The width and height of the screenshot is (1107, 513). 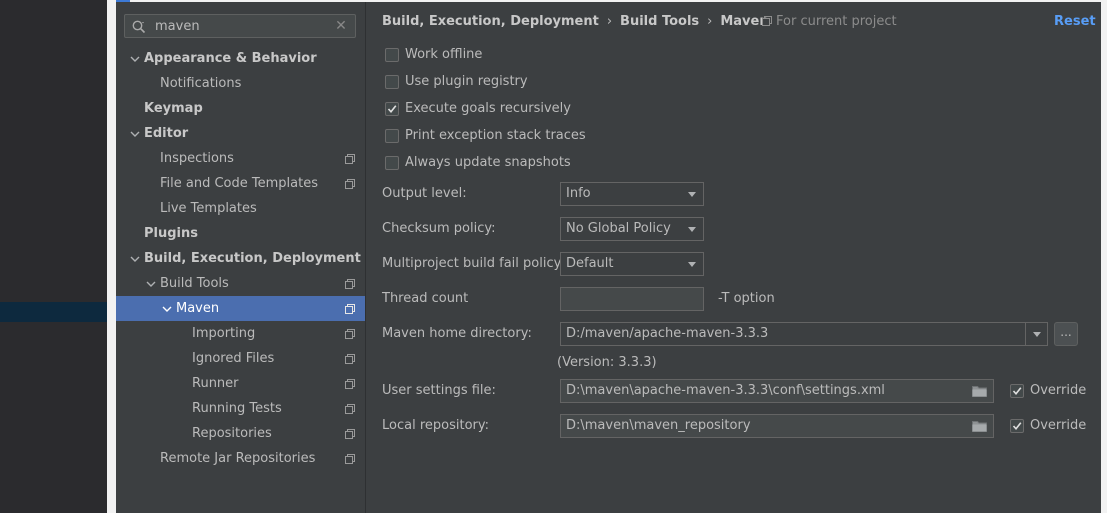 What do you see at coordinates (488, 162) in the screenshot?
I see `option-label: Always update snapshots` at bounding box center [488, 162].